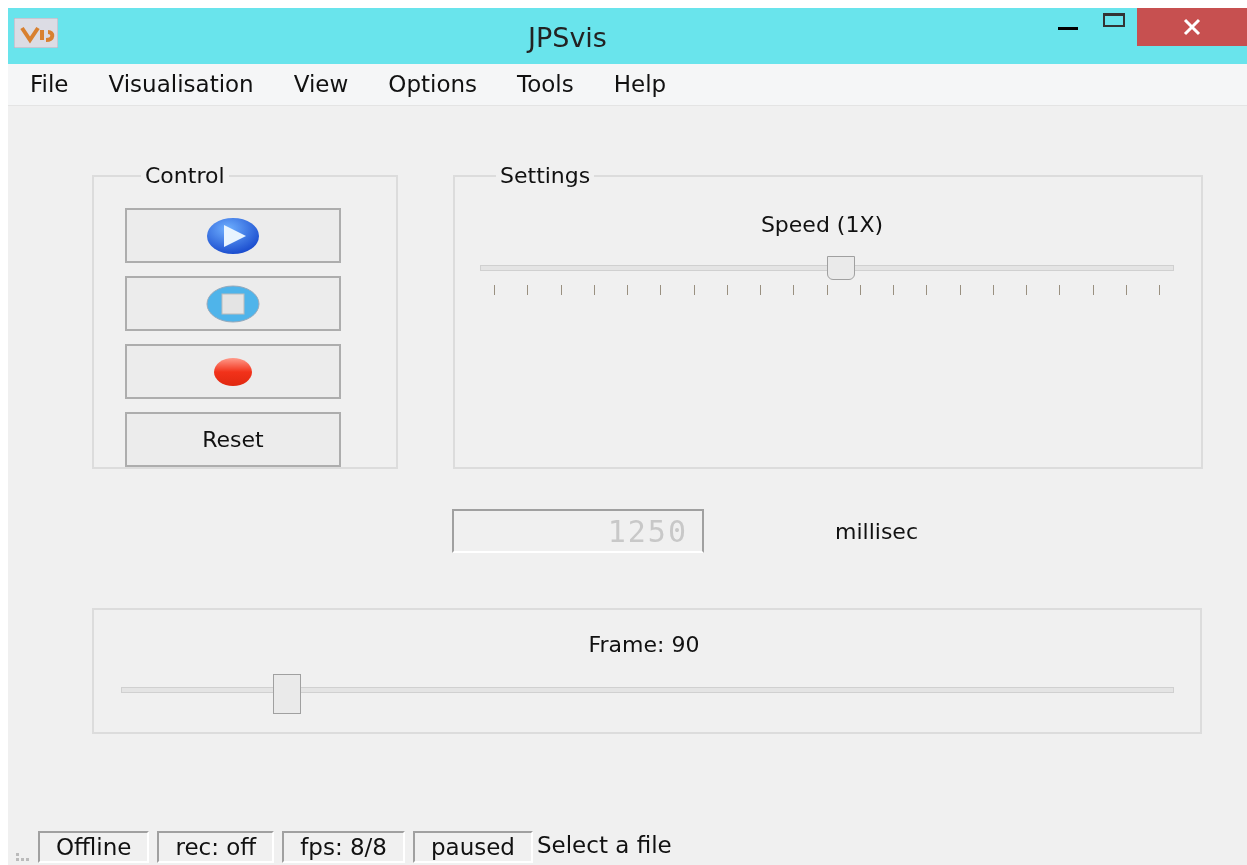  I want to click on record-button, so click(233, 371).